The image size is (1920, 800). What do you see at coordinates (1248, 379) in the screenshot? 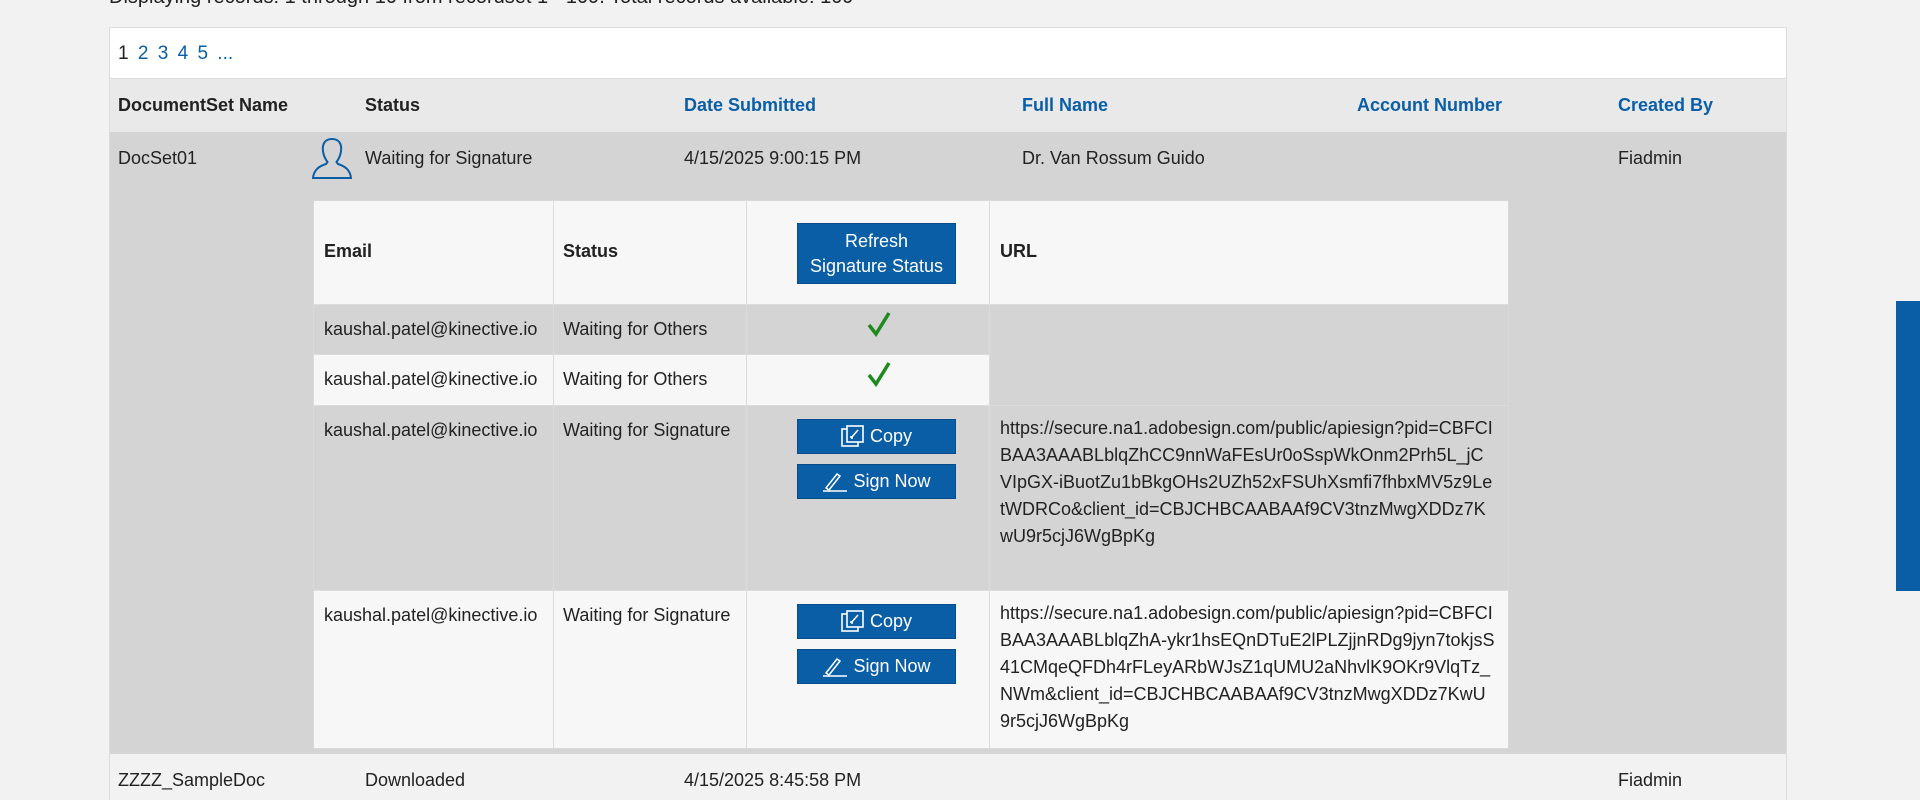
I see `url-cell-empty` at bounding box center [1248, 379].